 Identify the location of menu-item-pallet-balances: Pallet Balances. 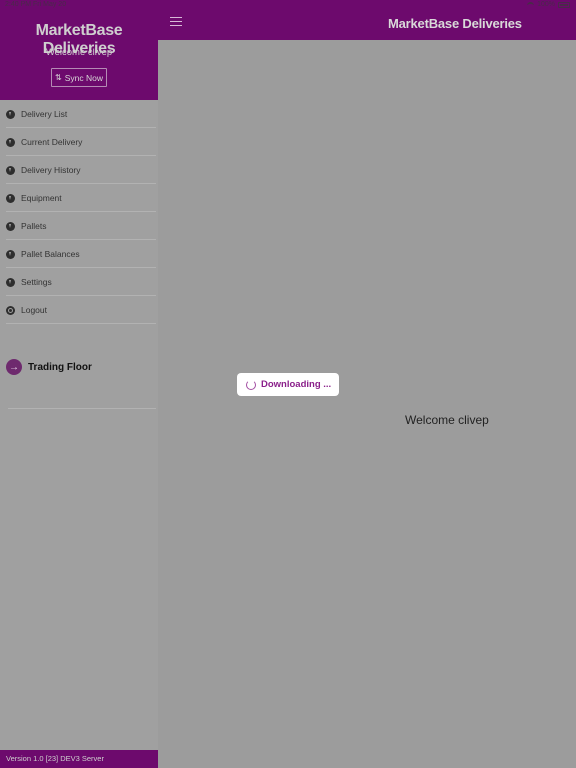
(79, 254).